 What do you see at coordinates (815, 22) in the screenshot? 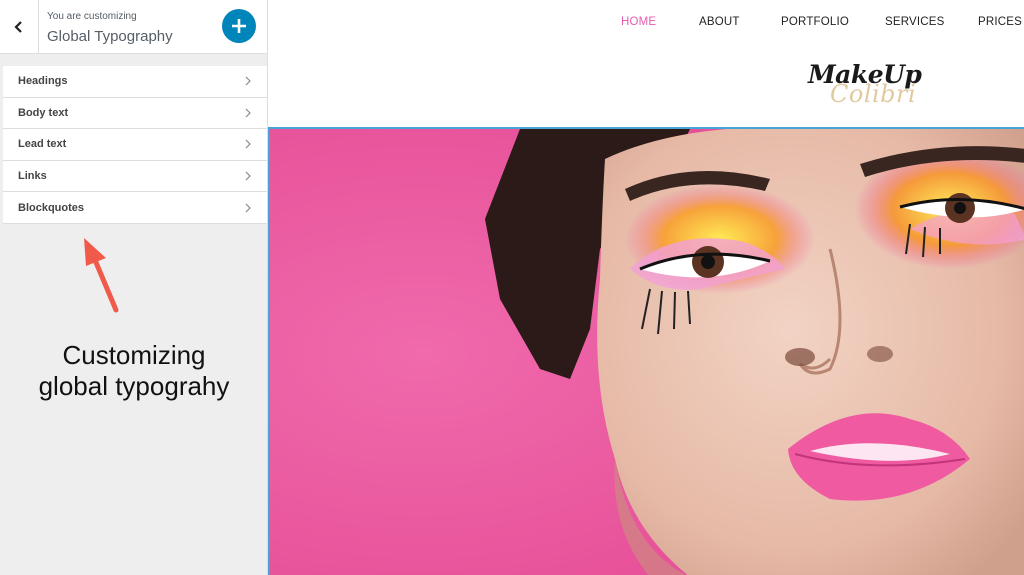
I see `nav-portfolio: PORTFOLIO` at bounding box center [815, 22].